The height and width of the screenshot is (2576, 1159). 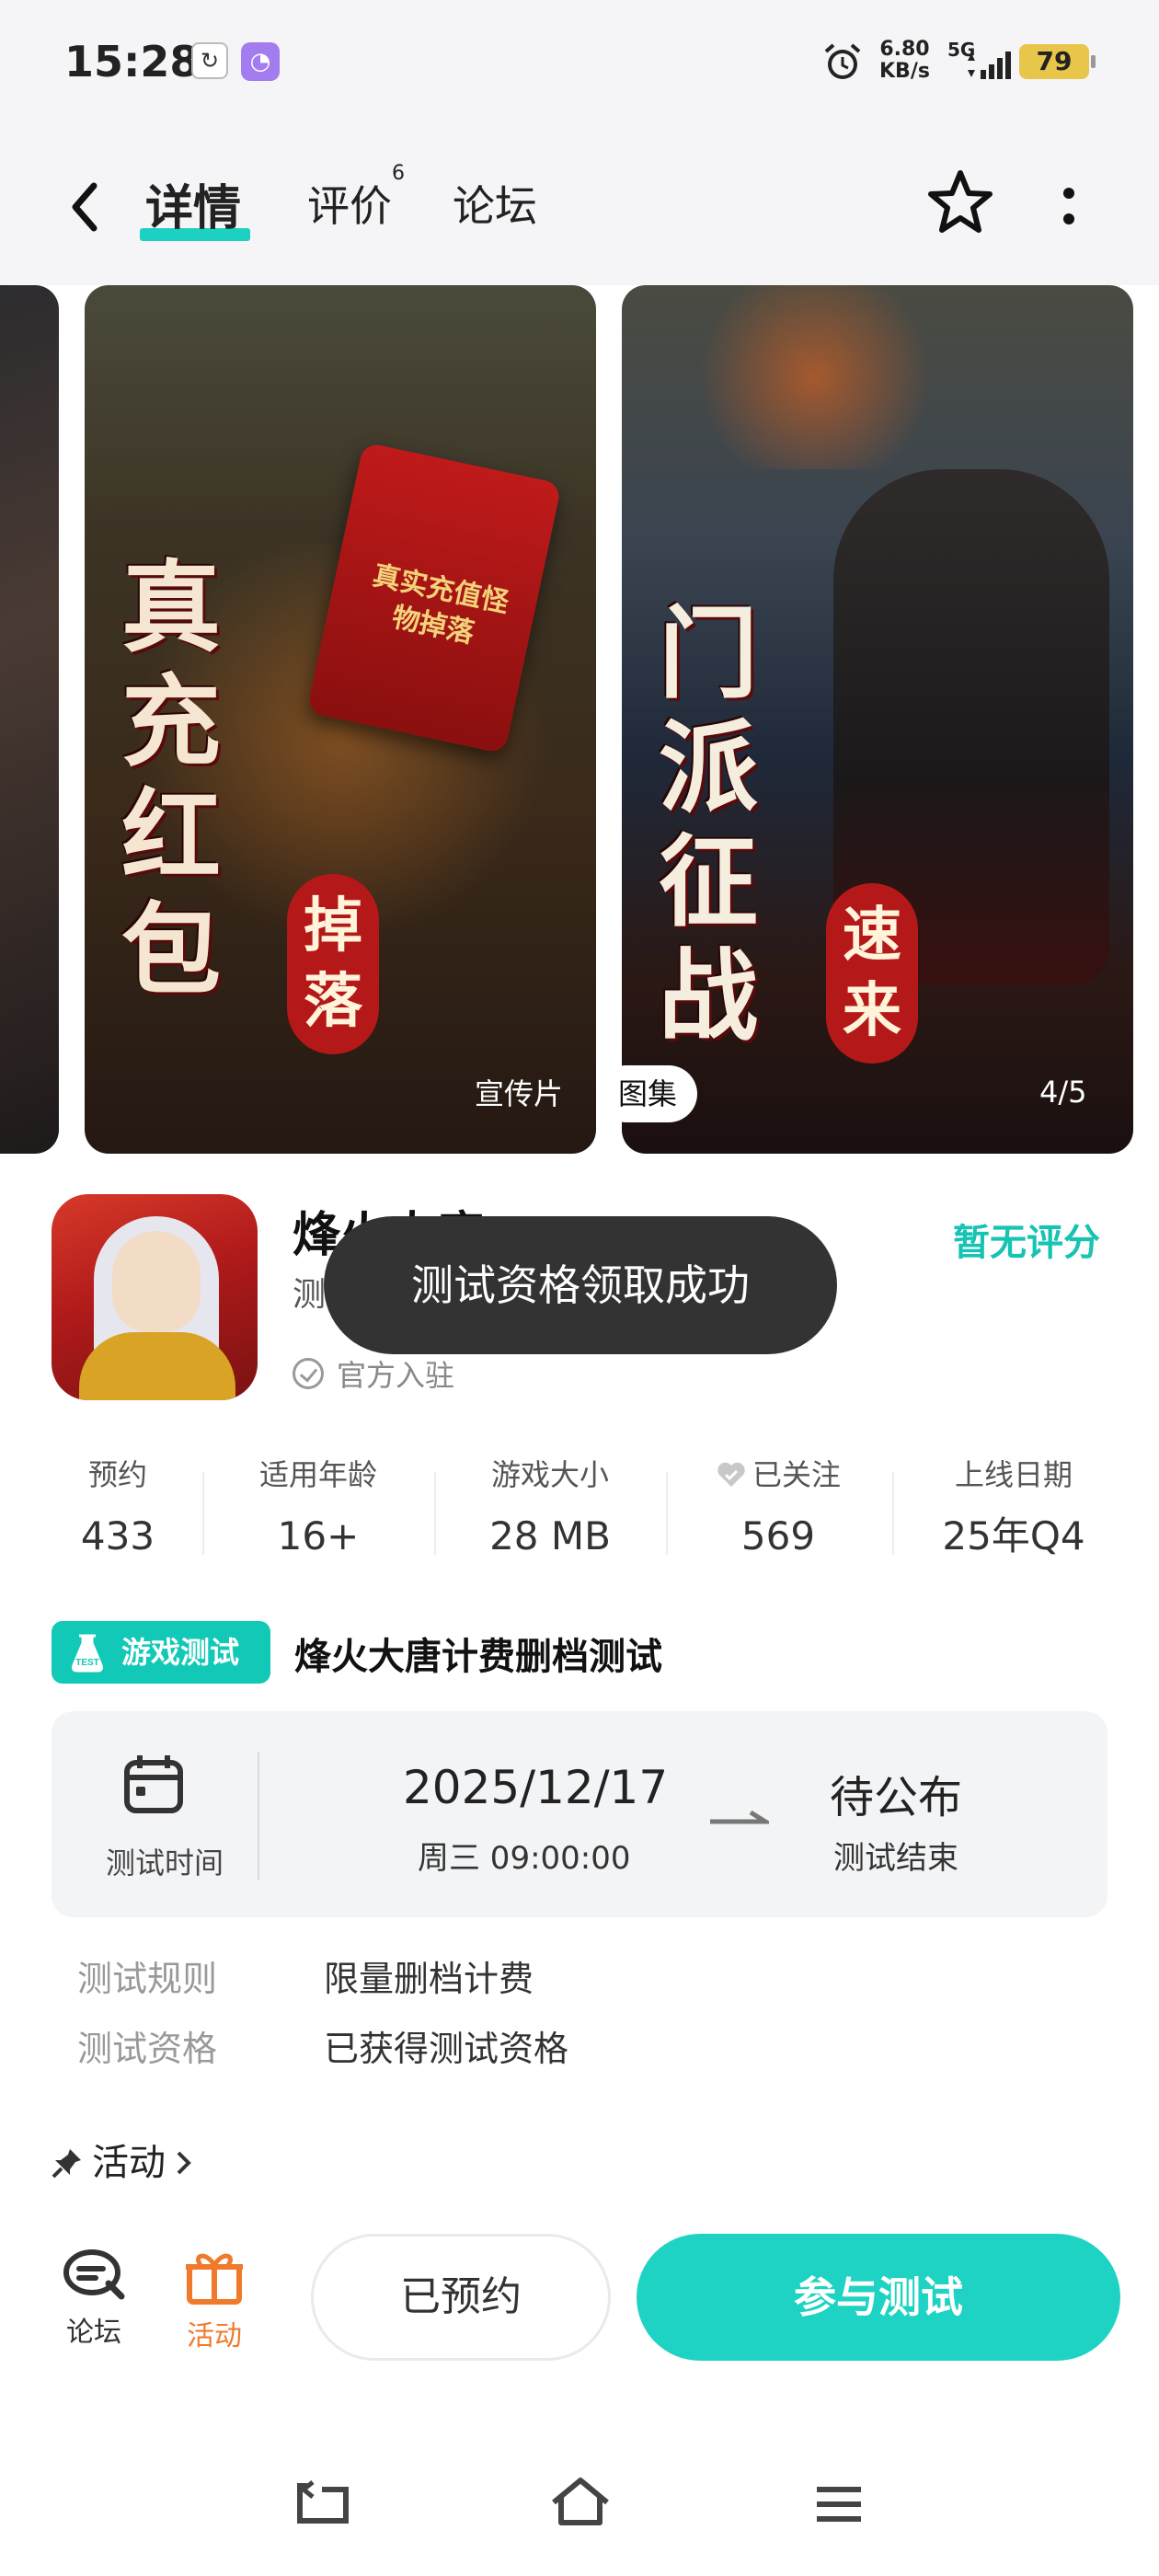 I want to click on gallery-counter: 4/5, so click(x=1063, y=1092).